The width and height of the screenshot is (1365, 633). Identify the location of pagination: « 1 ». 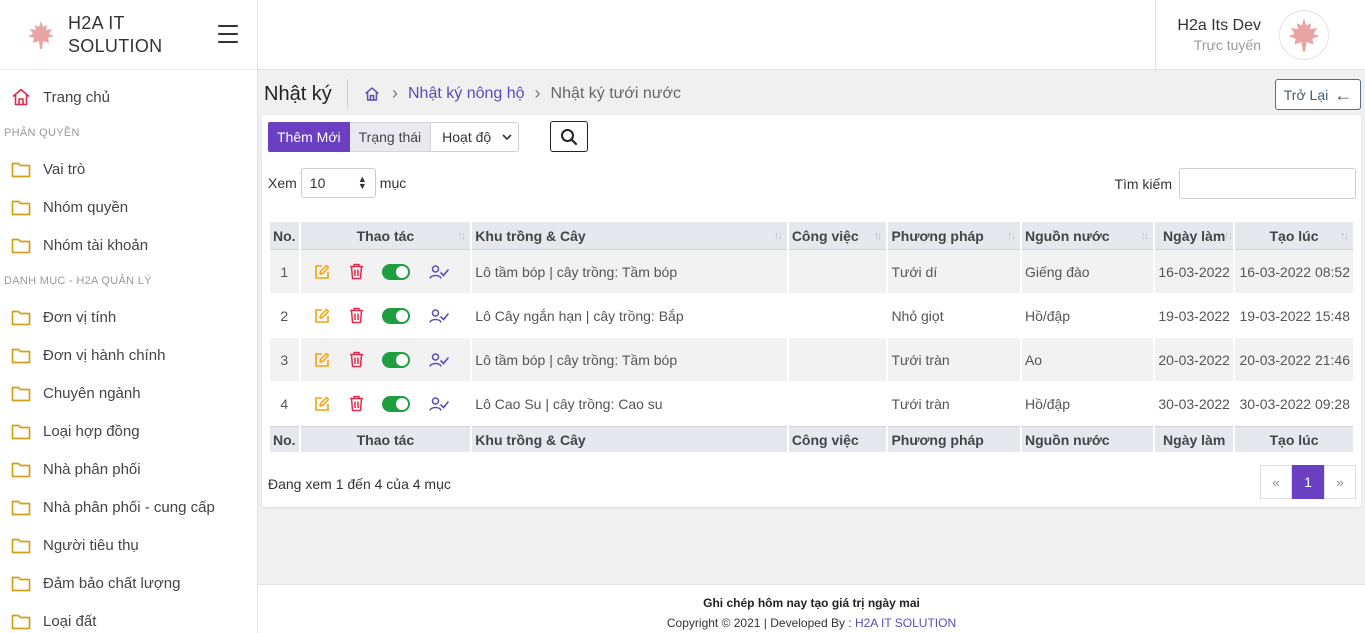
(1308, 482).